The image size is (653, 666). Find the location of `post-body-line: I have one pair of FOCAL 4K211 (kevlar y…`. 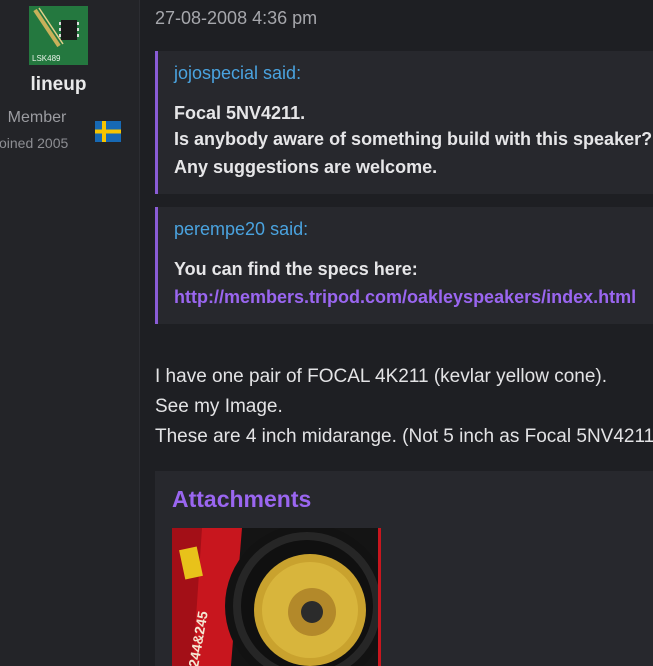

post-body-line: I have one pair of FOCAL 4K211 (kevlar y… is located at coordinates (381, 376).